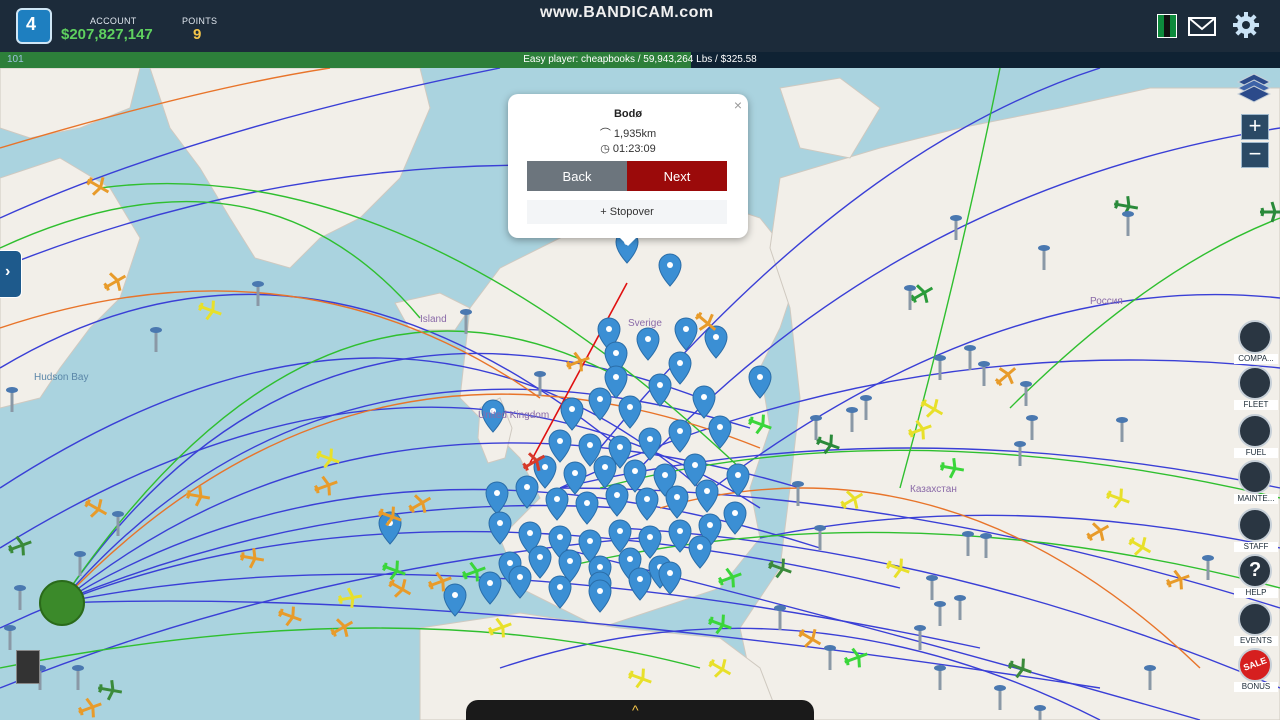 Image resolution: width=1280 pixels, height=720 pixels. Describe the element at coordinates (1246, 25) in the screenshot. I see `gear-icon` at that location.